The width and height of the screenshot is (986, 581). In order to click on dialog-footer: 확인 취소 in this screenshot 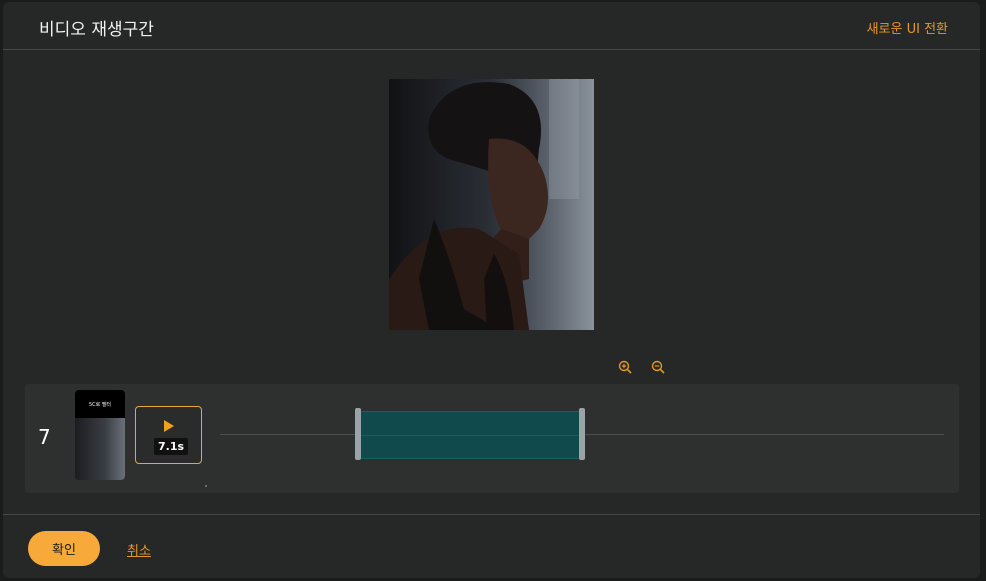, I will do `click(491, 546)`.